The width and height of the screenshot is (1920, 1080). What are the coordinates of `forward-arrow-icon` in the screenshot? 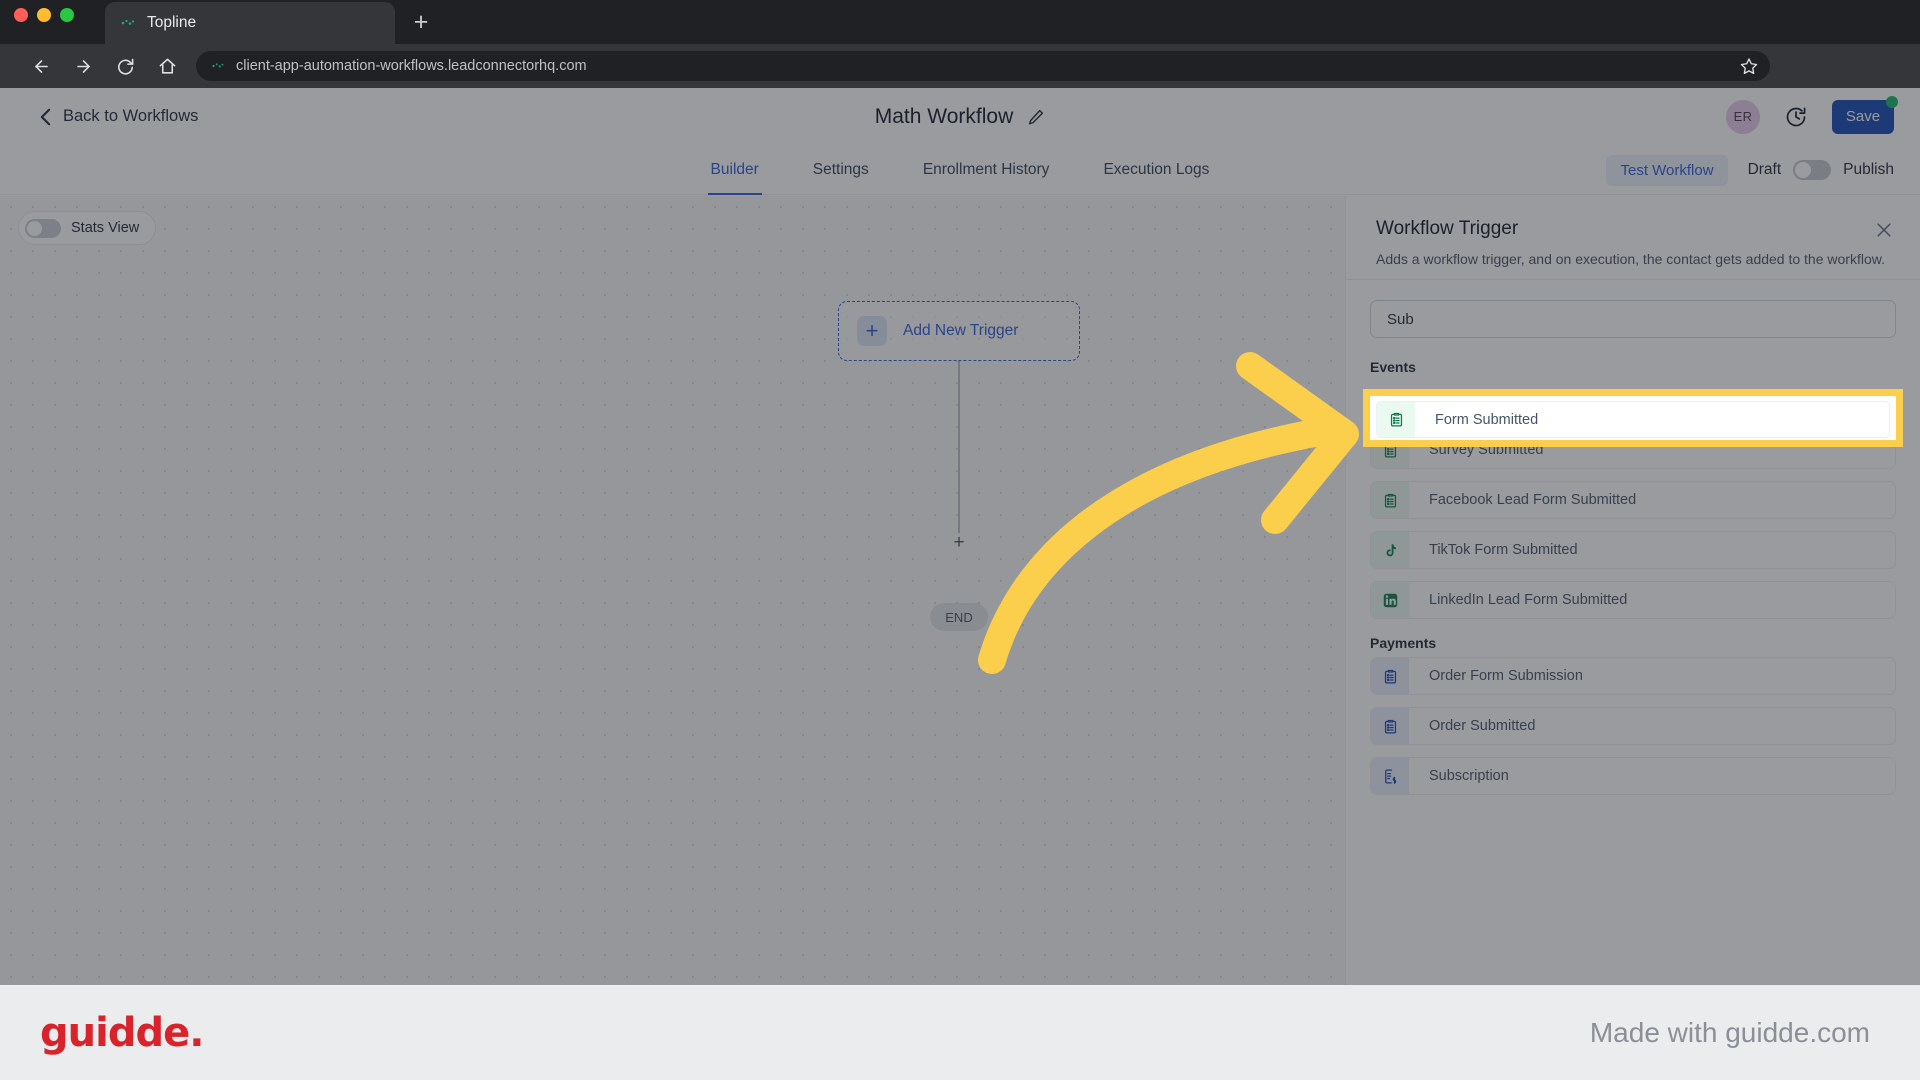 It's located at (83, 66).